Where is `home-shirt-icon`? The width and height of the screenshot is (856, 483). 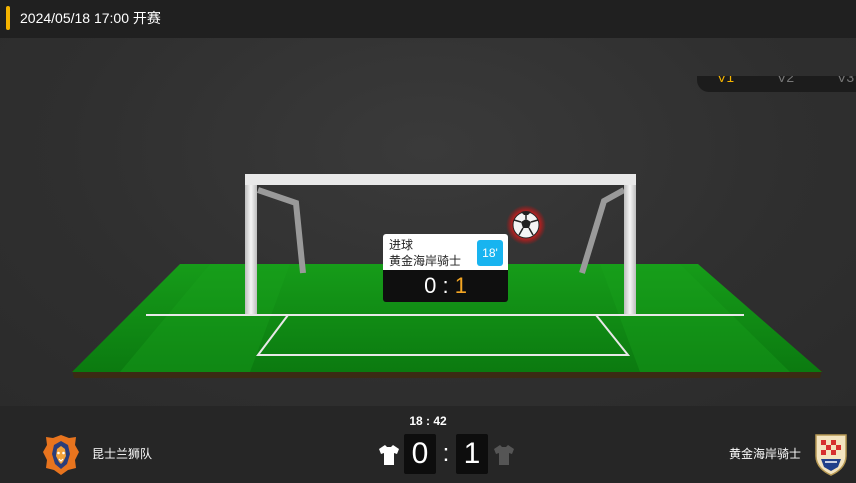
home-shirt-icon is located at coordinates (389, 455).